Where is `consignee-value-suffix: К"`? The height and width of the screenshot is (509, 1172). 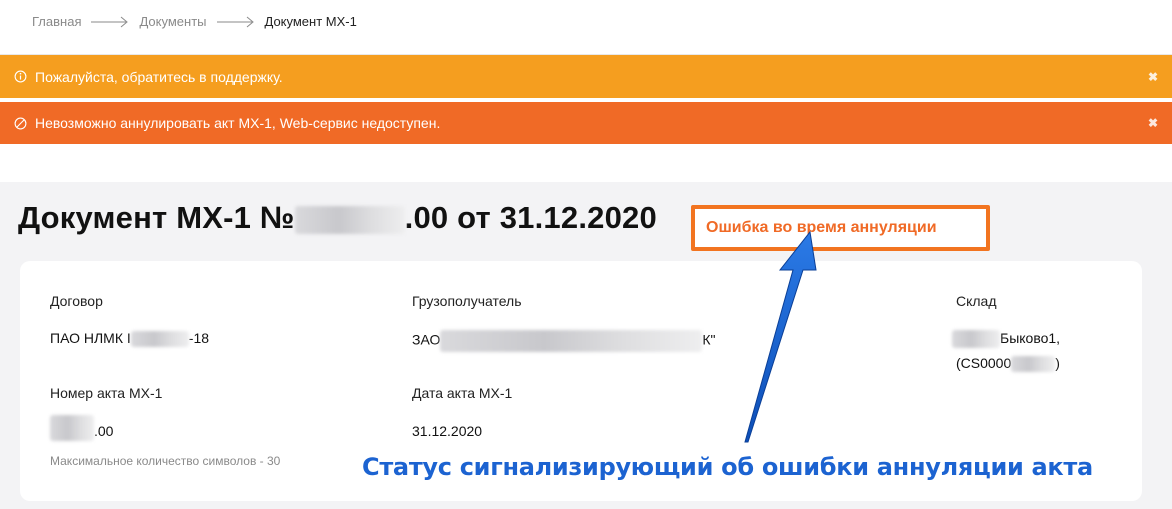
consignee-value-suffix: К" is located at coordinates (709, 339).